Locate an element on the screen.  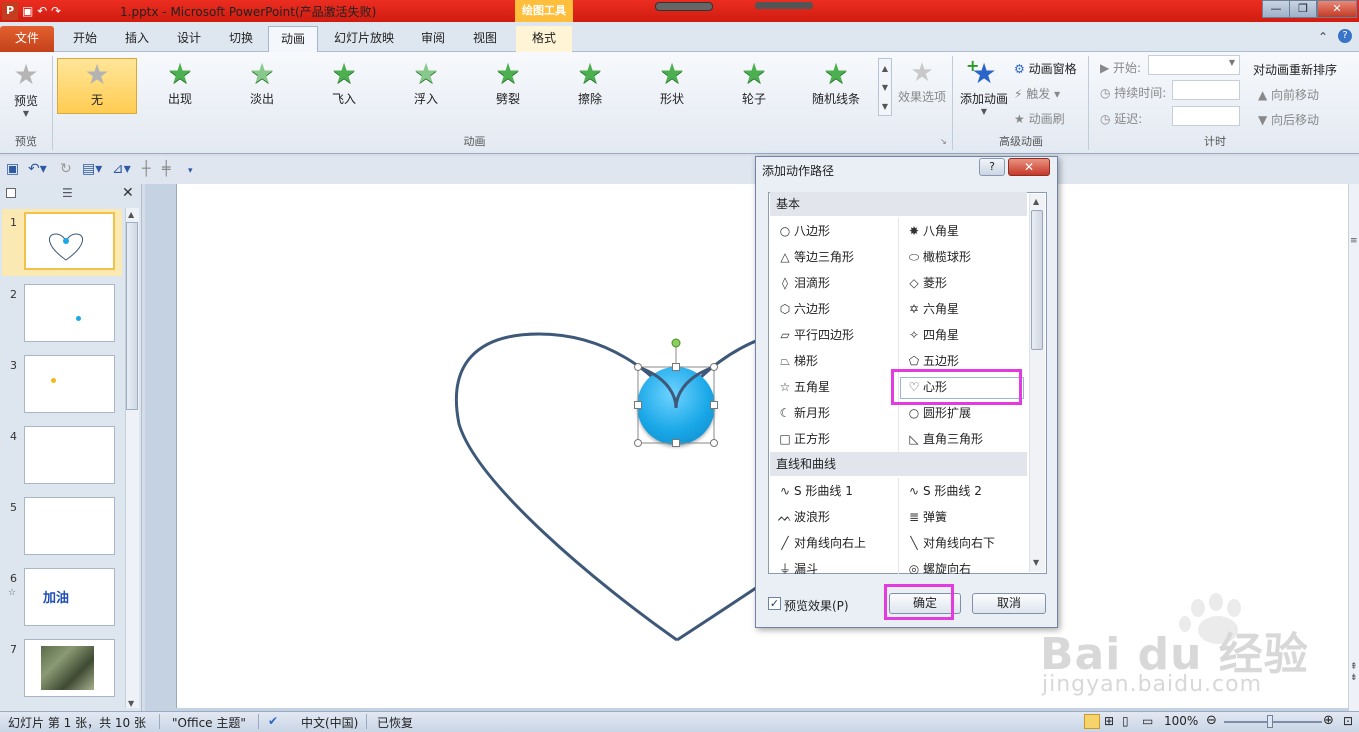
tab-slideshow: 幻灯片放映 is located at coordinates (364, 39).